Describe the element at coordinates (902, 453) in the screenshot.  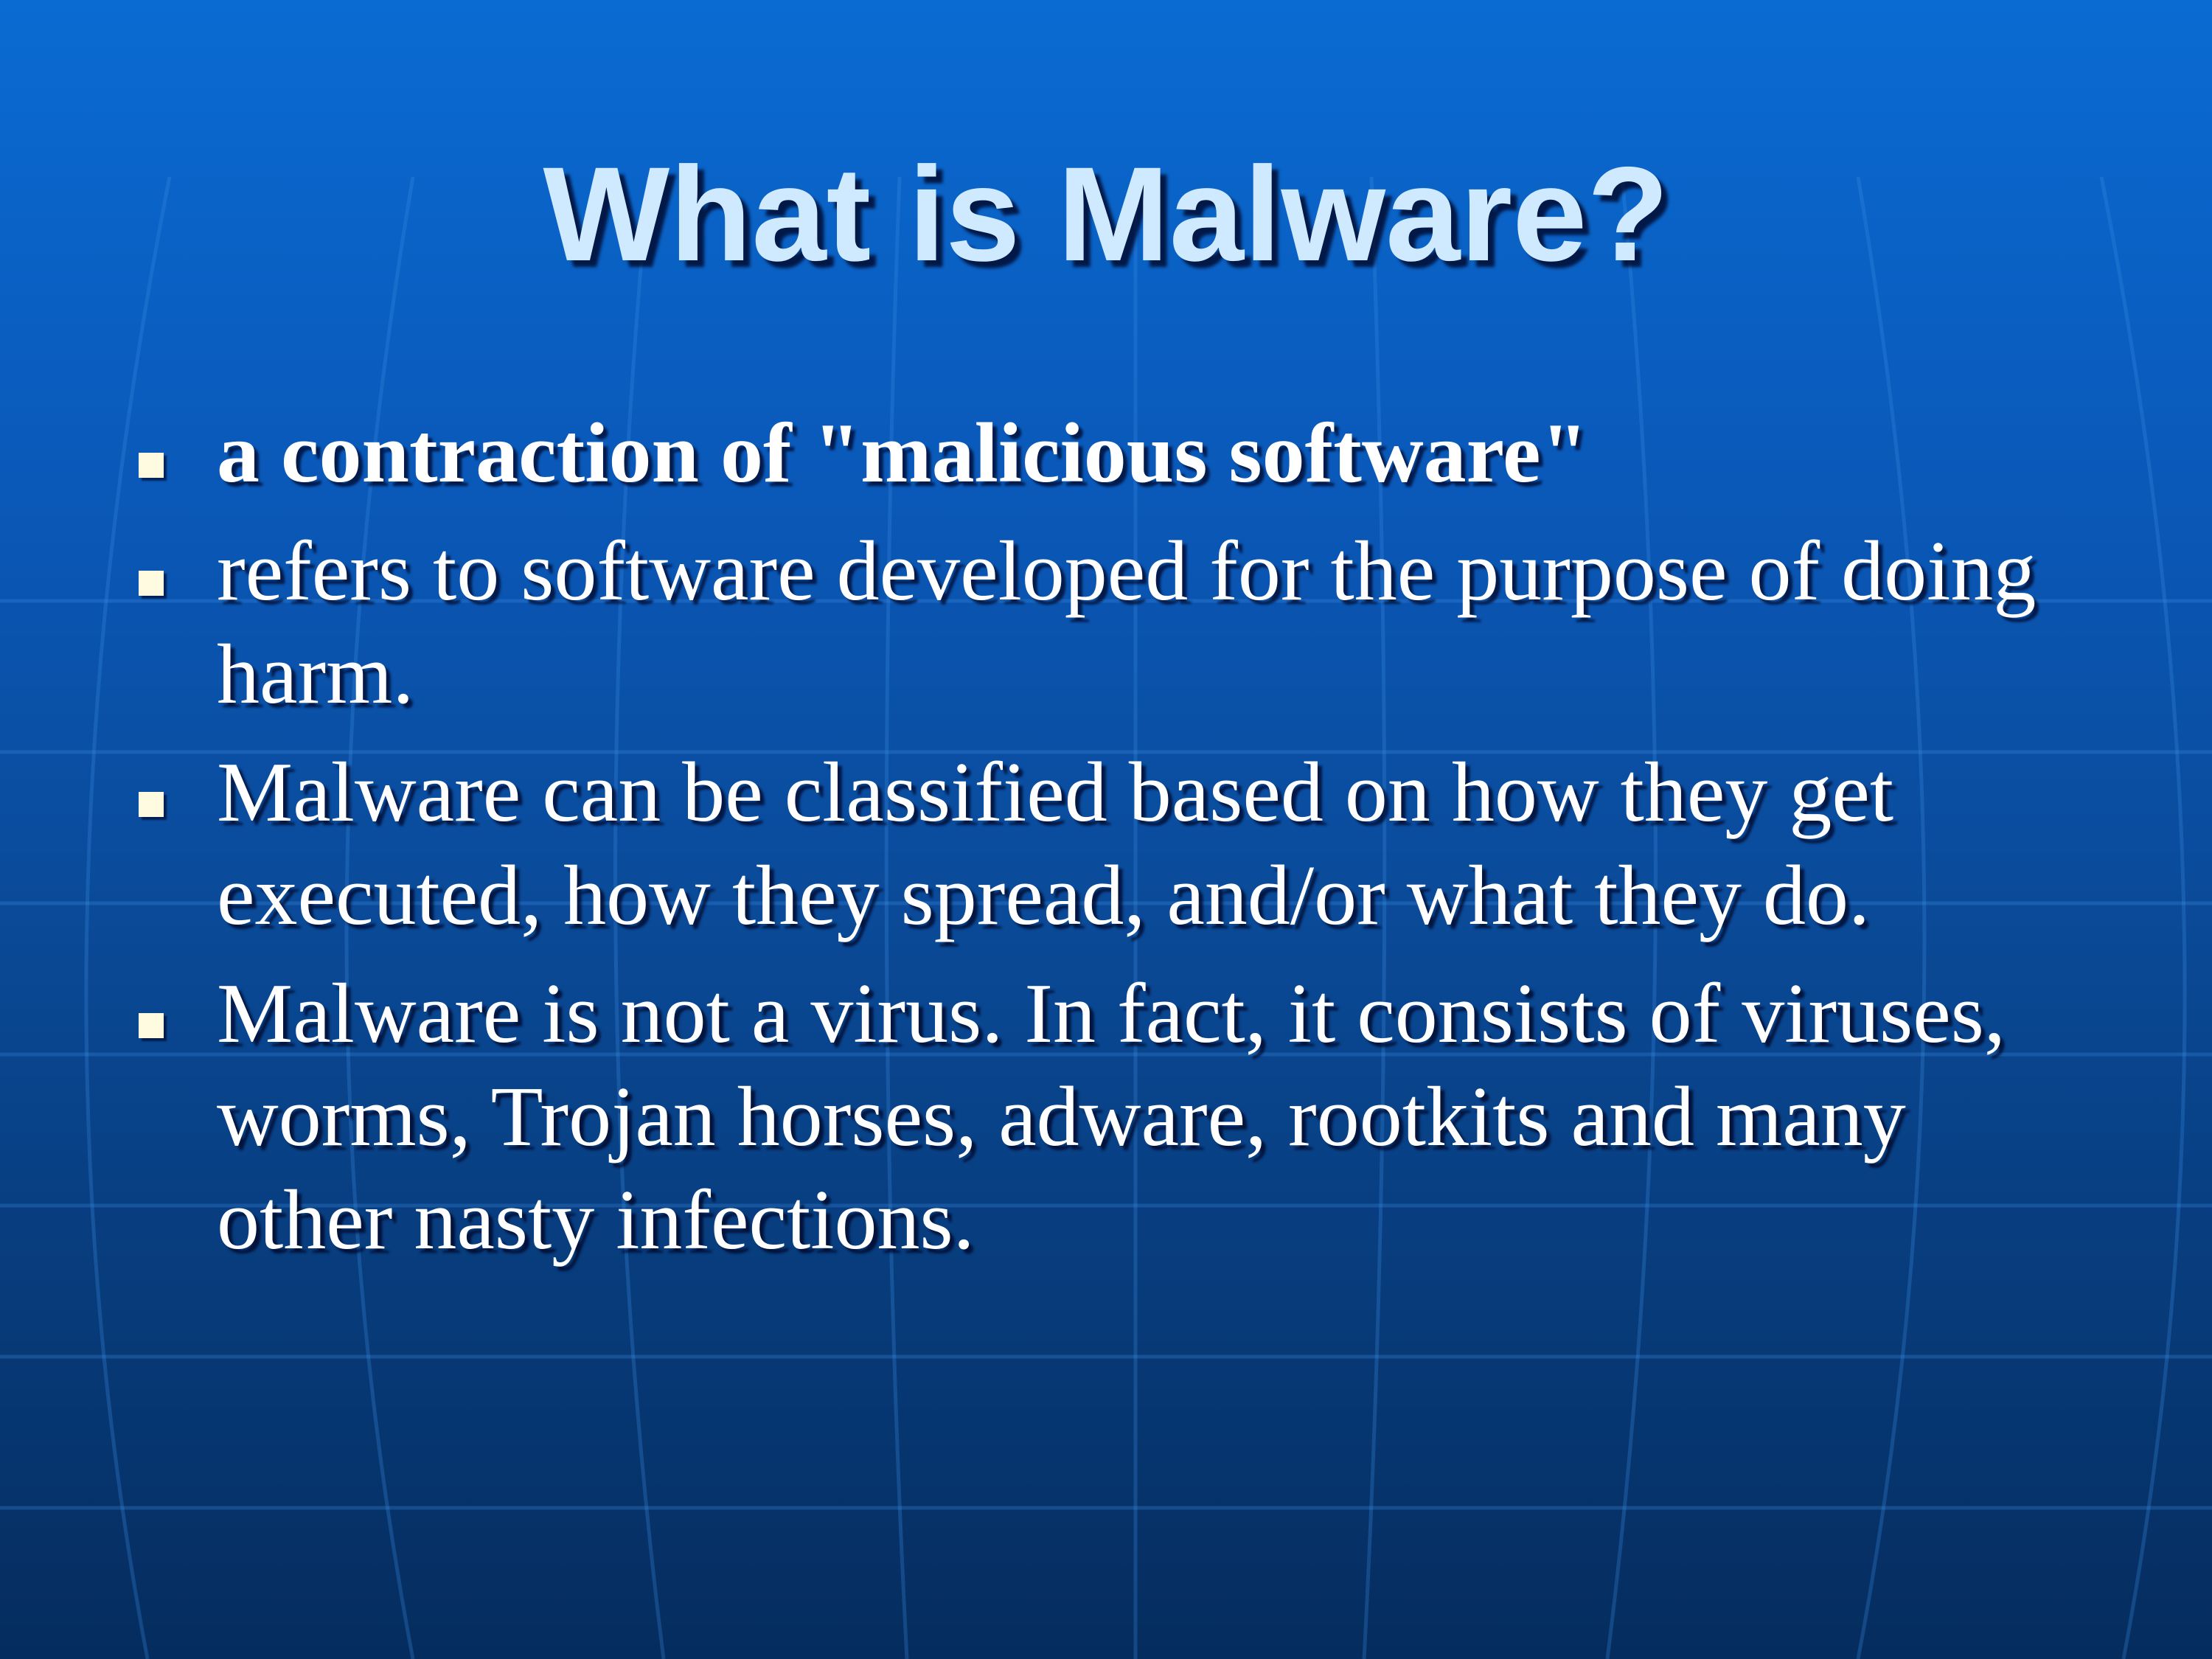
I see `bullet-text: a contraction of "malicious software"` at that location.